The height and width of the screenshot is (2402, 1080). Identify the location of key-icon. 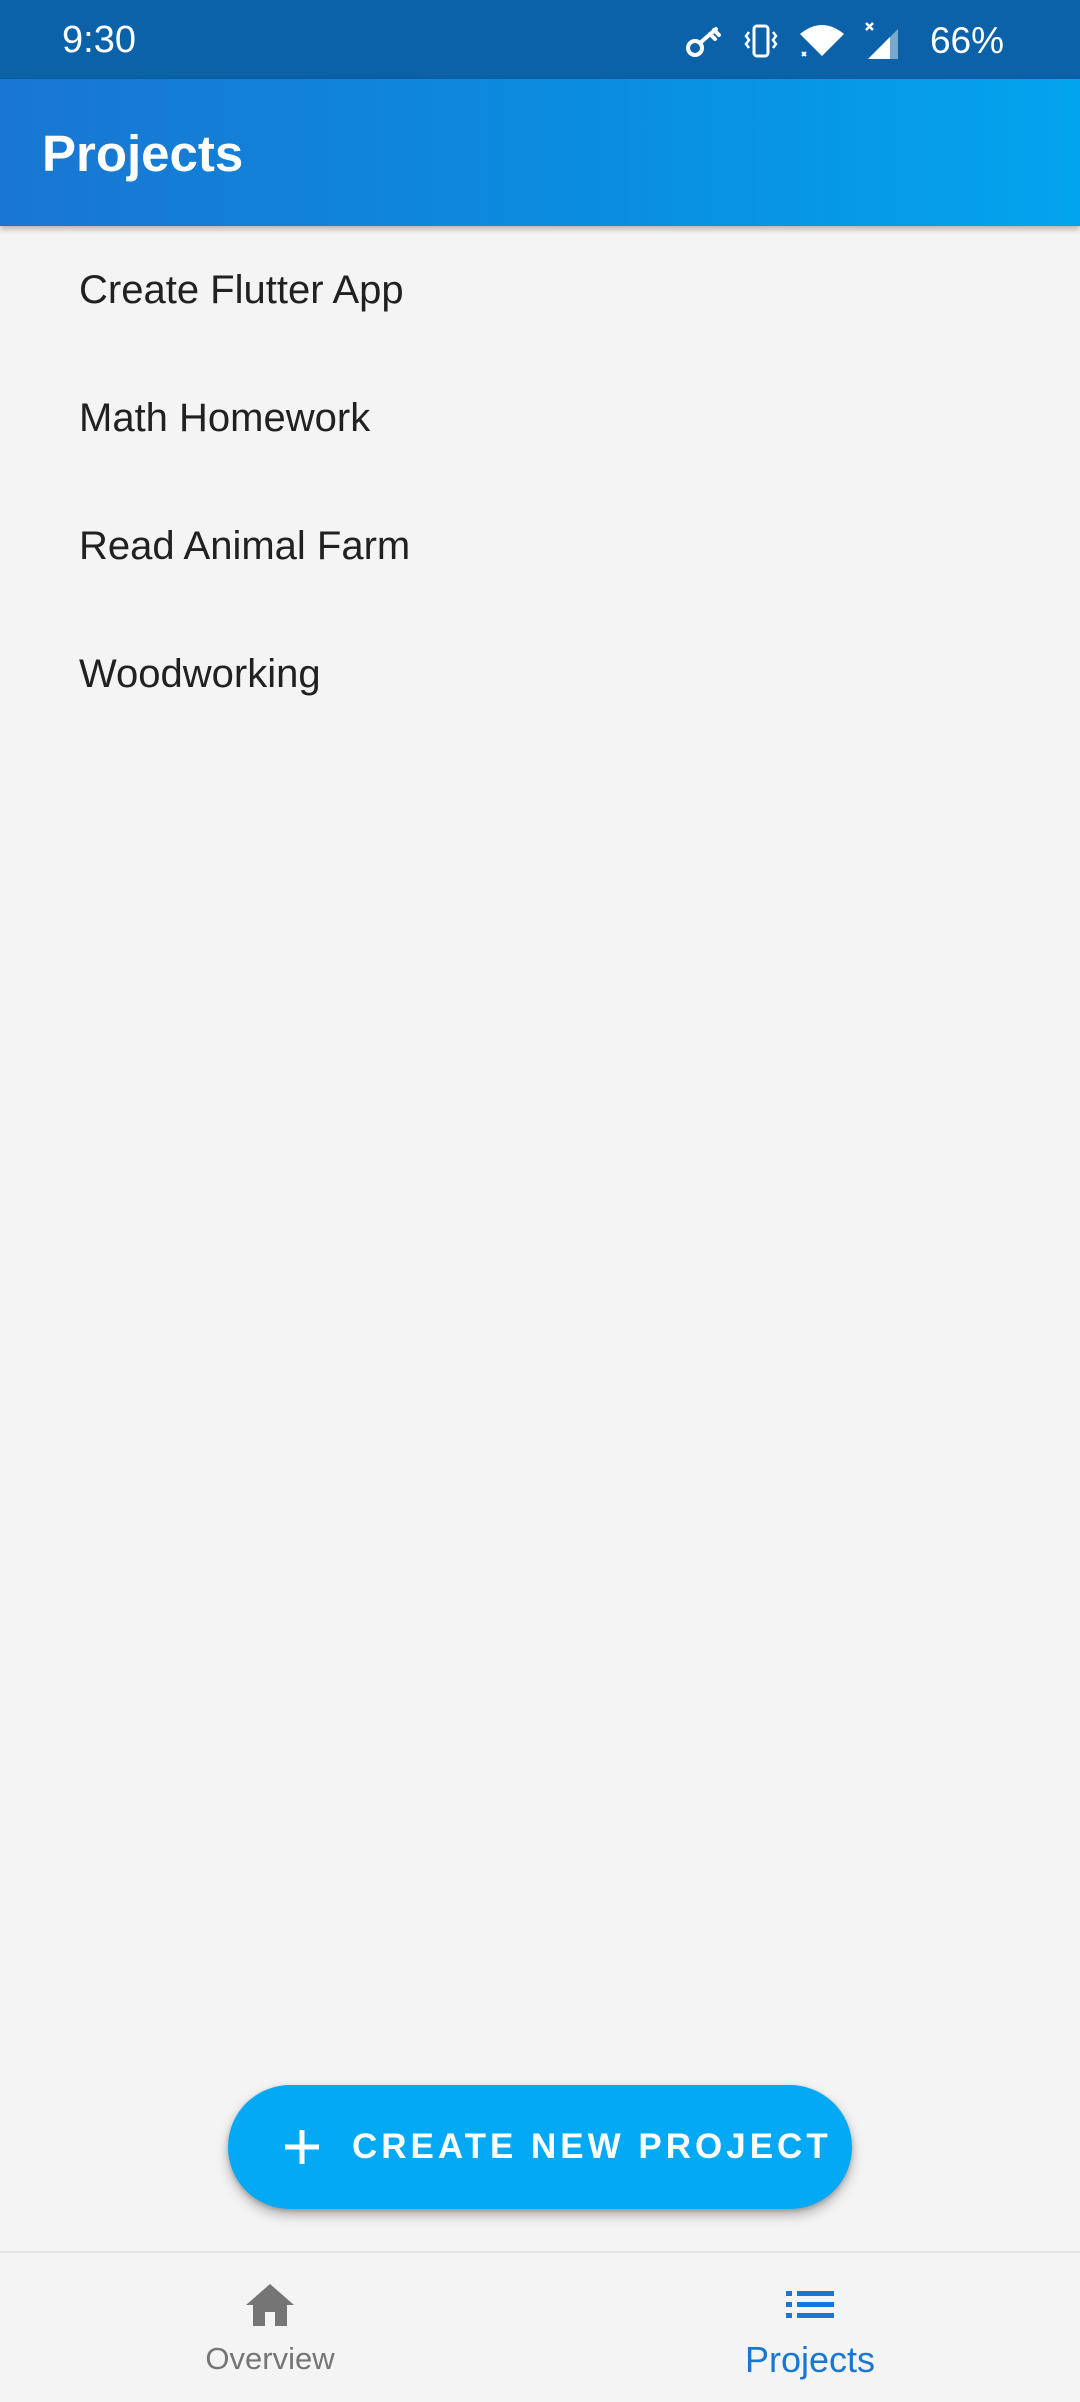
(704, 41).